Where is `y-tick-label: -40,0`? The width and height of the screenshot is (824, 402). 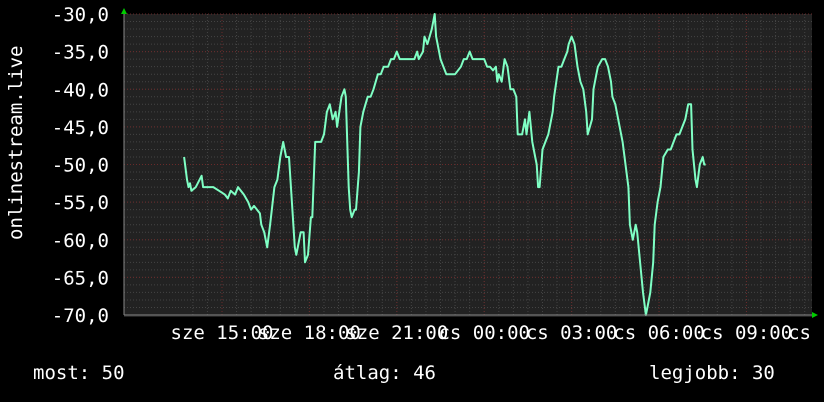 y-tick-label: -40,0 is located at coordinates (80, 90).